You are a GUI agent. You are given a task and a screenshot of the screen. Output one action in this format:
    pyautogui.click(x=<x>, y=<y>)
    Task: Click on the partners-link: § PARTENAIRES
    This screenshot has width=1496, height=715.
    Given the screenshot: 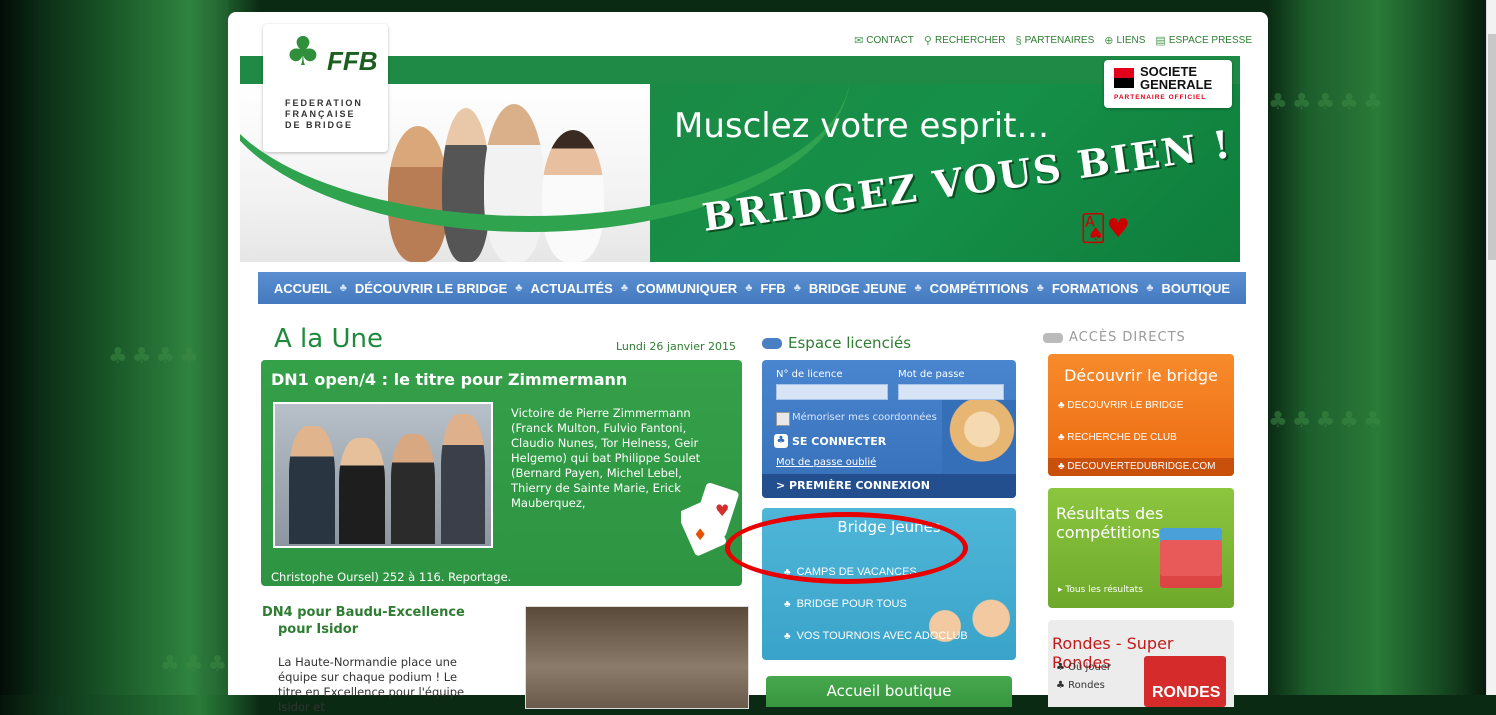 What is the action you would take?
    pyautogui.click(x=1055, y=40)
    